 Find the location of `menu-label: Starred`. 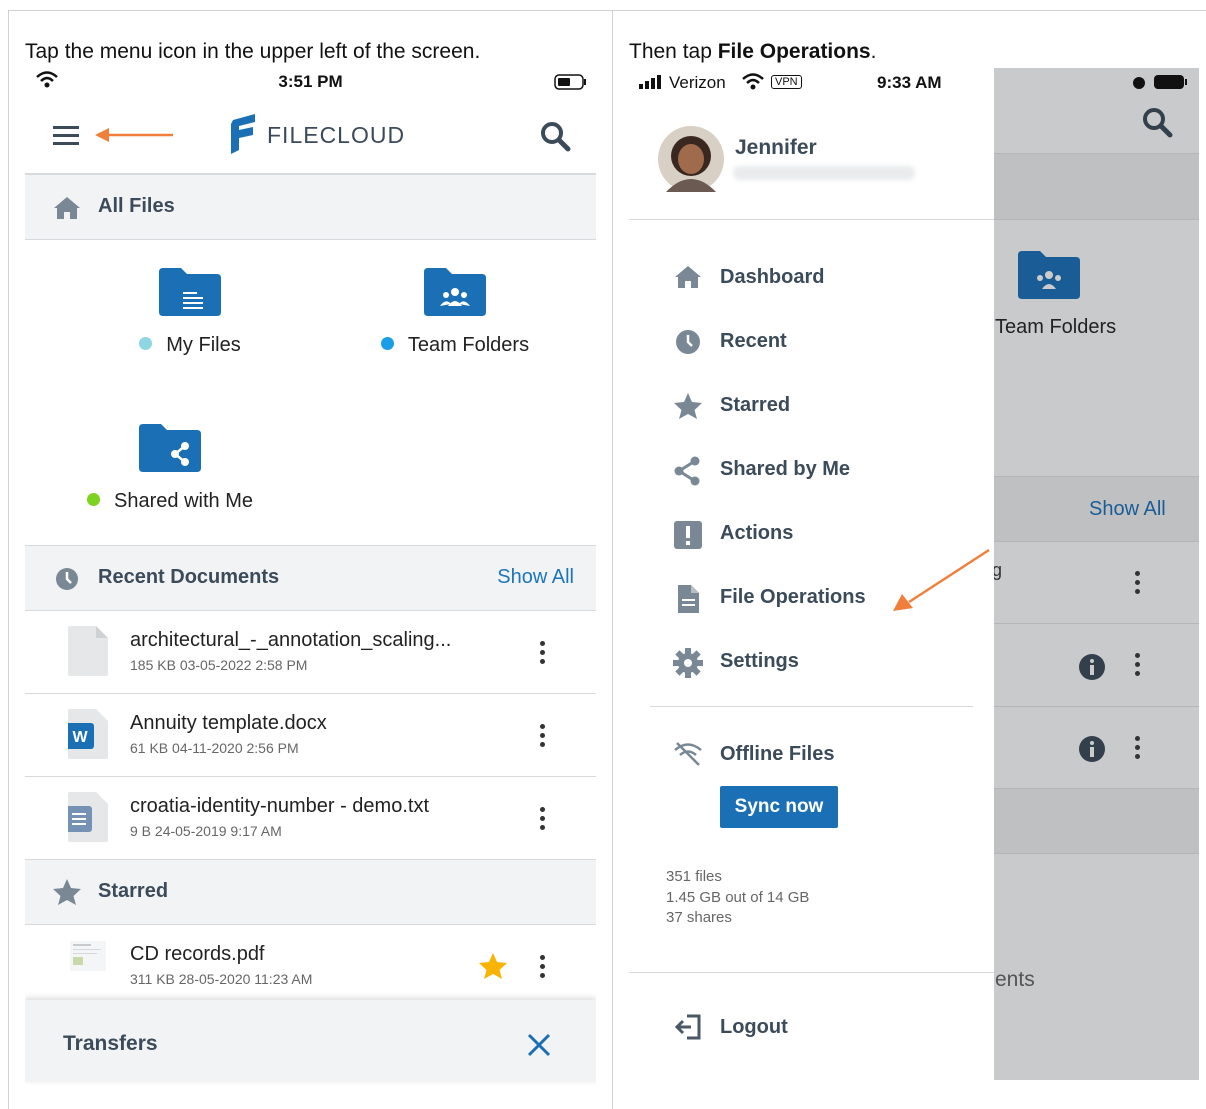

menu-label: Starred is located at coordinates (755, 405).